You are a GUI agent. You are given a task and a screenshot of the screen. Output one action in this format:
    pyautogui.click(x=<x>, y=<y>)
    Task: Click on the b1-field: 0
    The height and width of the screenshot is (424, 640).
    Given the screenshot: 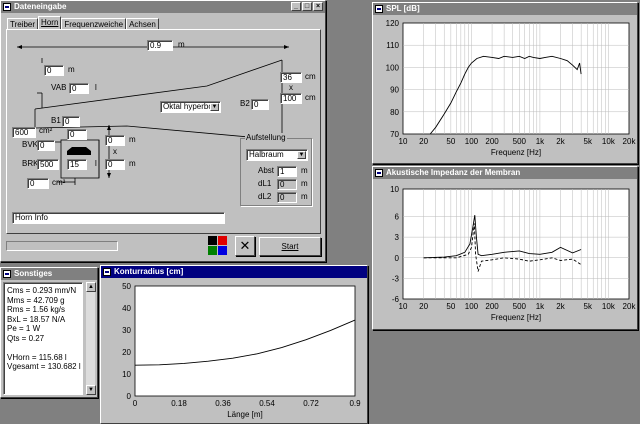 What is the action you would take?
    pyautogui.click(x=71, y=121)
    